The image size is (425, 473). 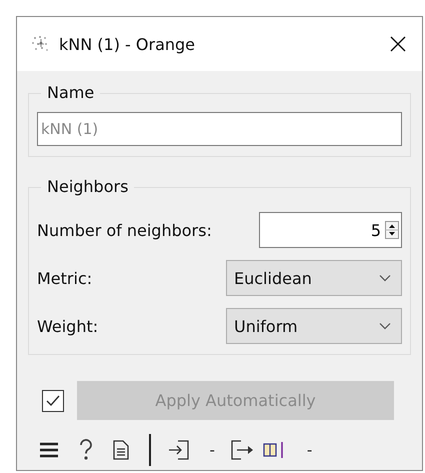 I want to click on field-label: Weight:, so click(x=67, y=326).